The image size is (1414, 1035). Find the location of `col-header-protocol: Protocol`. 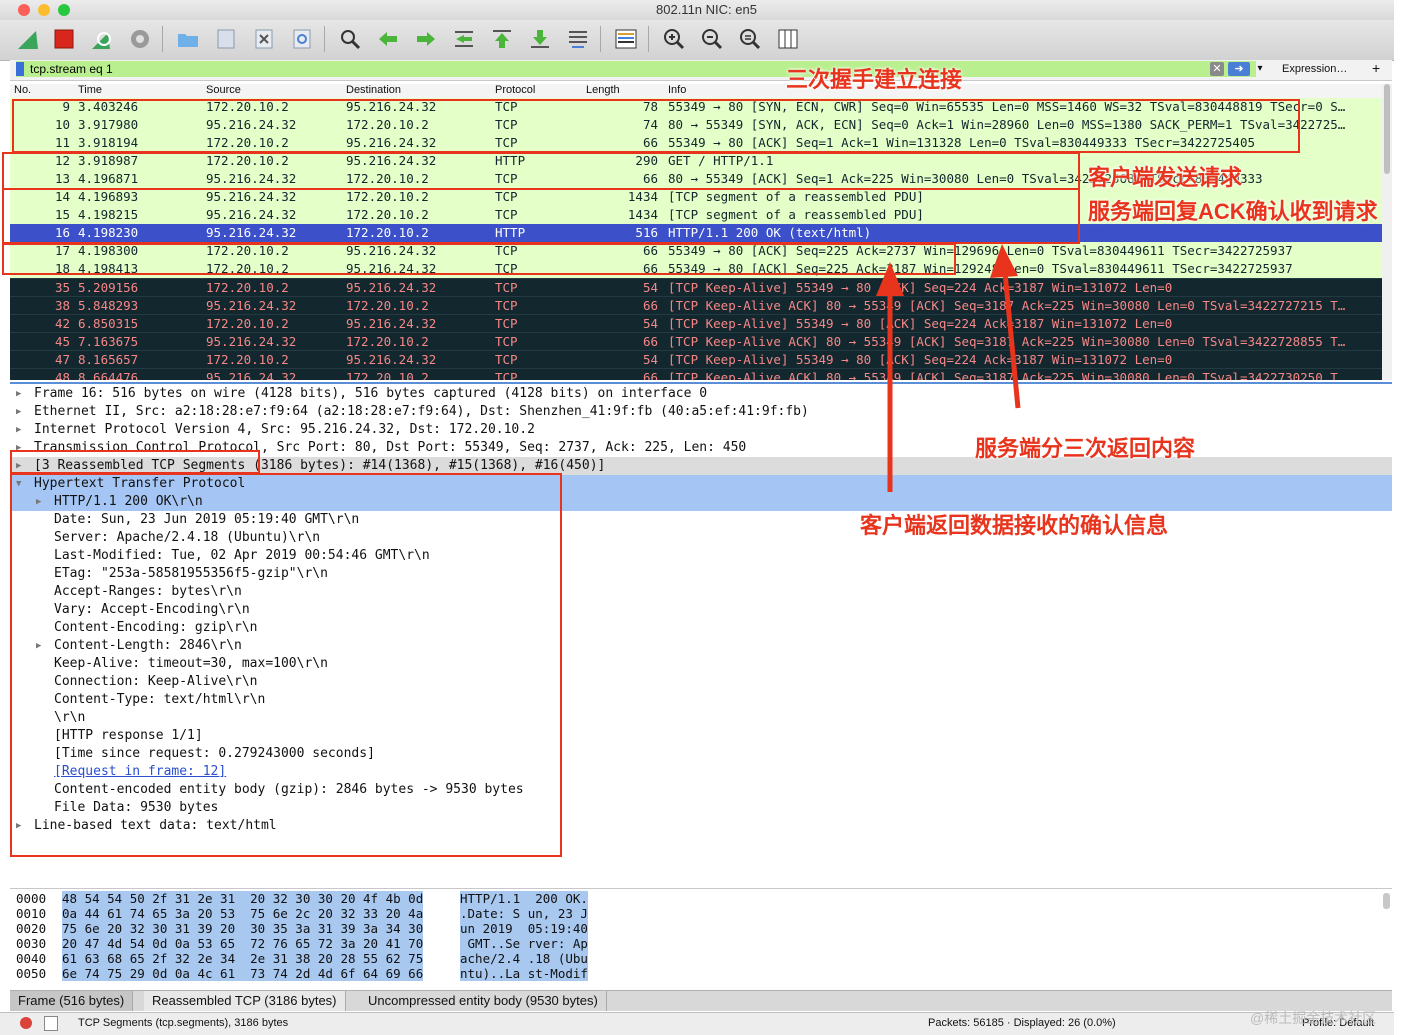

col-header-protocol: Protocol is located at coordinates (515, 90).